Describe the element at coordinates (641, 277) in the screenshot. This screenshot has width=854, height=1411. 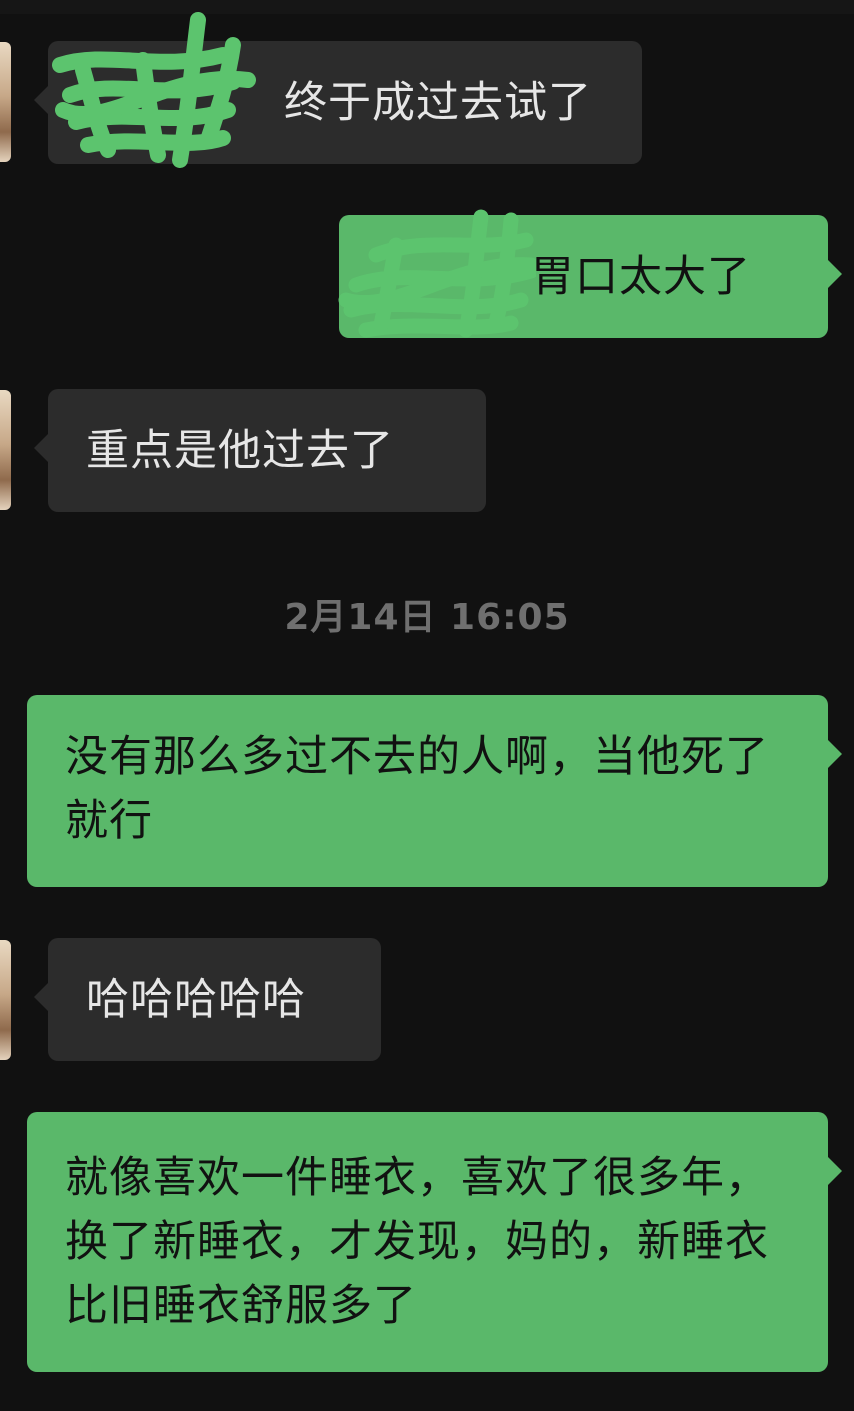
I see `message-text: 胃口太大了` at that location.